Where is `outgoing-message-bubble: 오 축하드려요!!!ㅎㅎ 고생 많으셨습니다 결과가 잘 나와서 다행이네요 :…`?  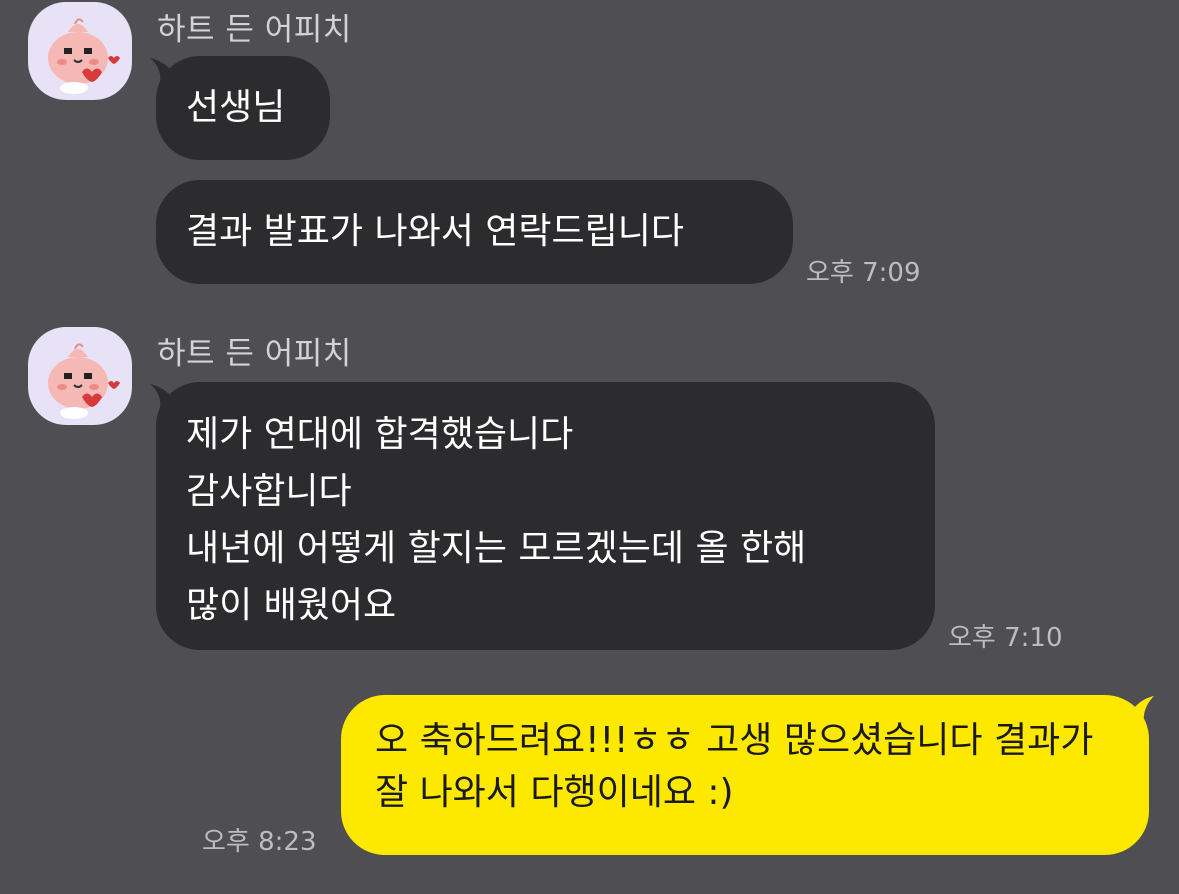 outgoing-message-bubble: 오 축하드려요!!!ㅎㅎ 고생 많으셨습니다 결과가 잘 나와서 다행이네요 :… is located at coordinates (745, 775).